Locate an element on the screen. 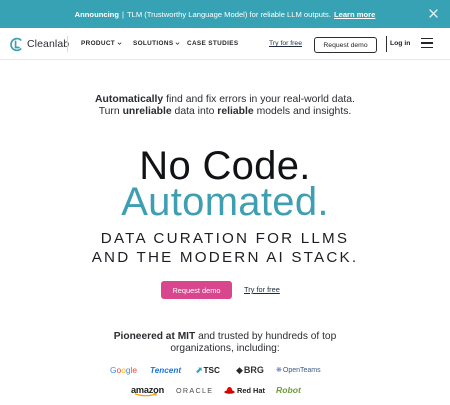 This screenshot has height=405, width=450. request-demo-button: Request demo is located at coordinates (345, 45).